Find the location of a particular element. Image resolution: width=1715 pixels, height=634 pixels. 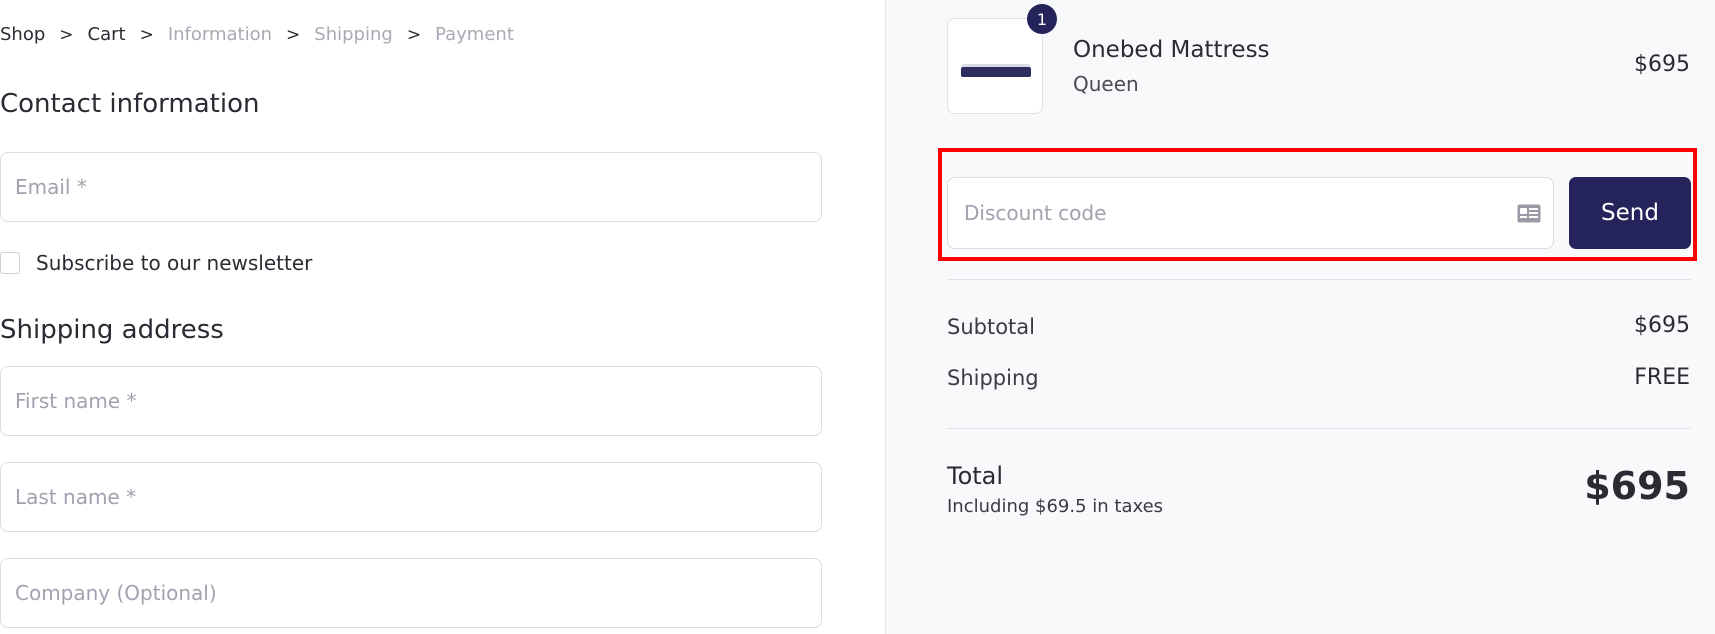

mattress-image-base is located at coordinates (996, 72).